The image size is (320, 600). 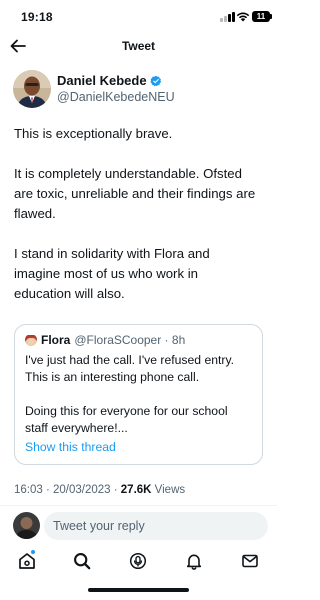 What do you see at coordinates (128, 173) in the screenshot?
I see `tweet-line: It is completely understandable. Ofsted` at bounding box center [128, 173].